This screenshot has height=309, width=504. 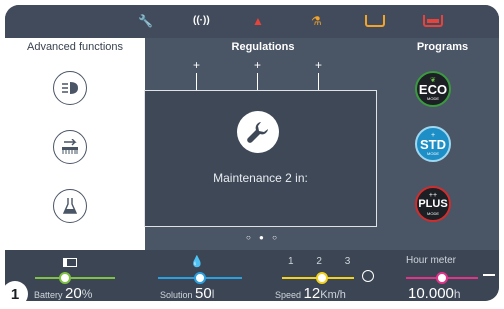 I want to click on speed-step-2: 2, so click(x=319, y=261).